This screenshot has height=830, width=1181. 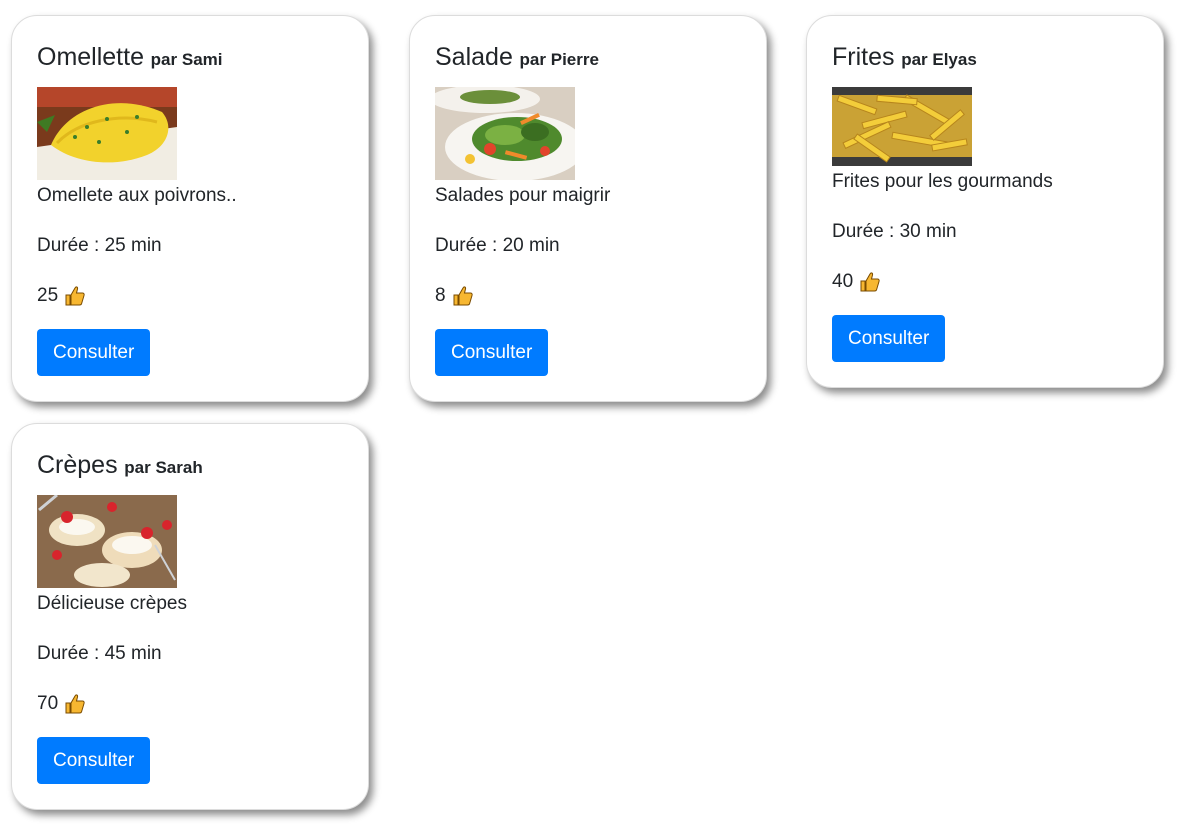 I want to click on likes: 70, so click(x=190, y=704).